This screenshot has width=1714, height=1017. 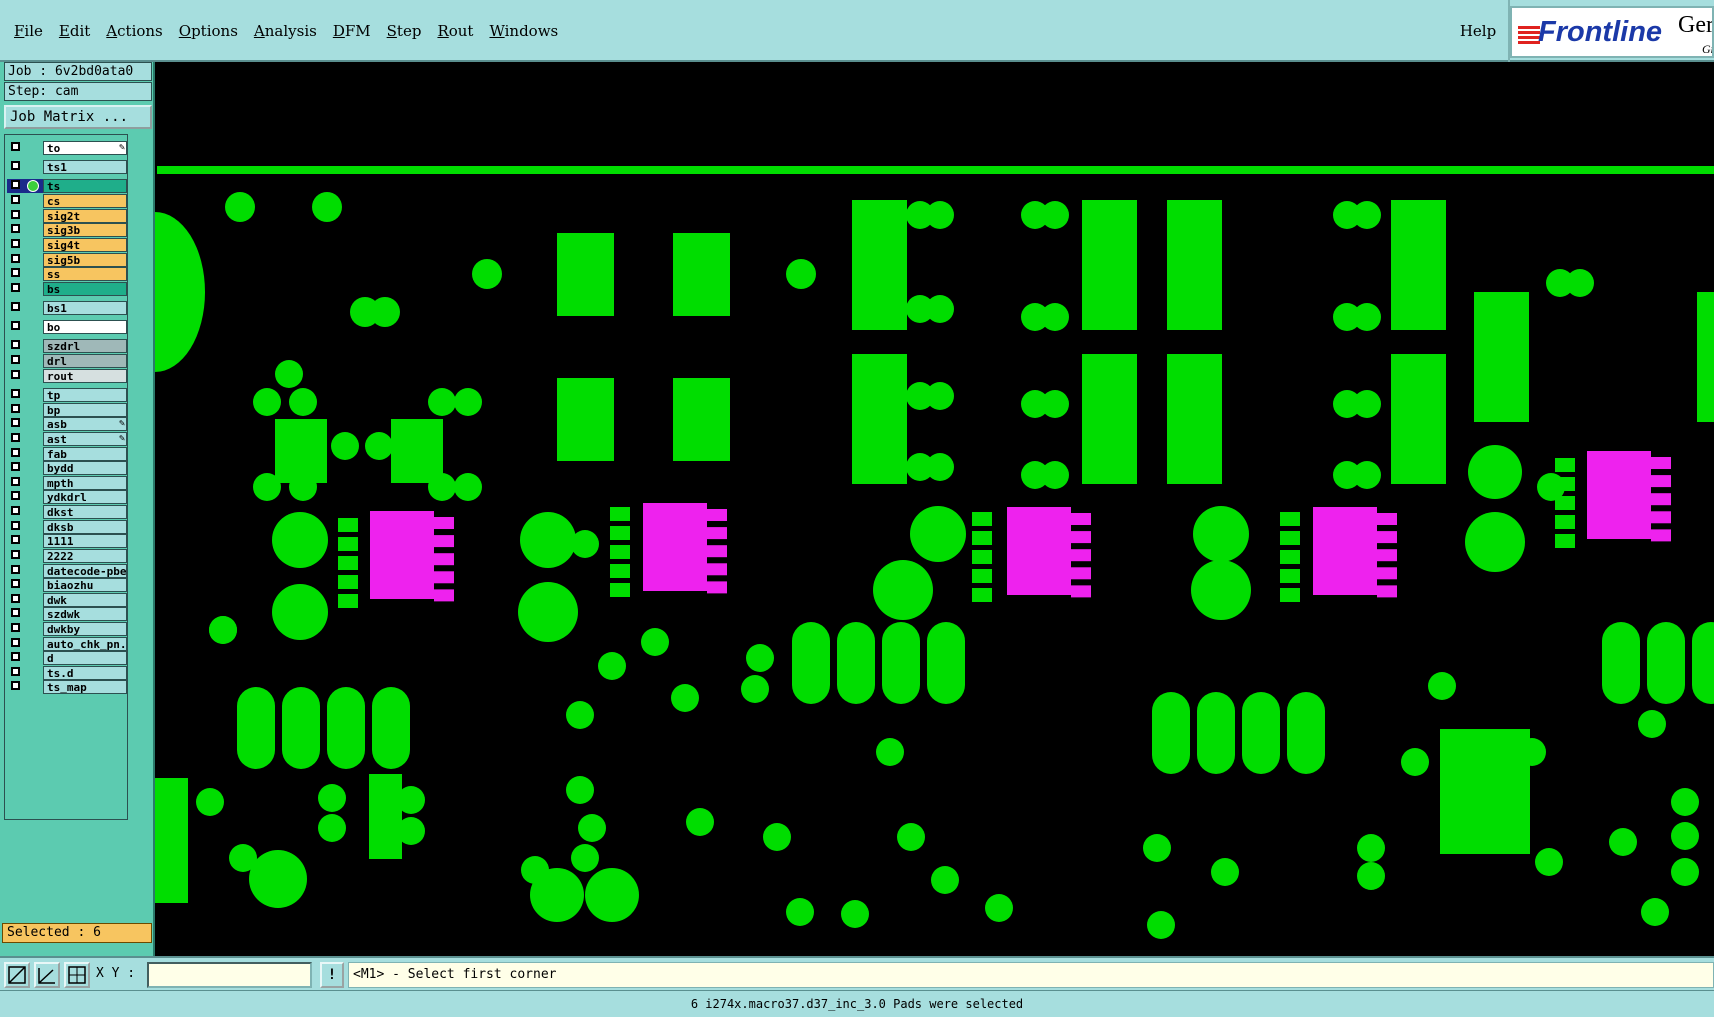 I want to click on layer-name: mpth, so click(x=85, y=483).